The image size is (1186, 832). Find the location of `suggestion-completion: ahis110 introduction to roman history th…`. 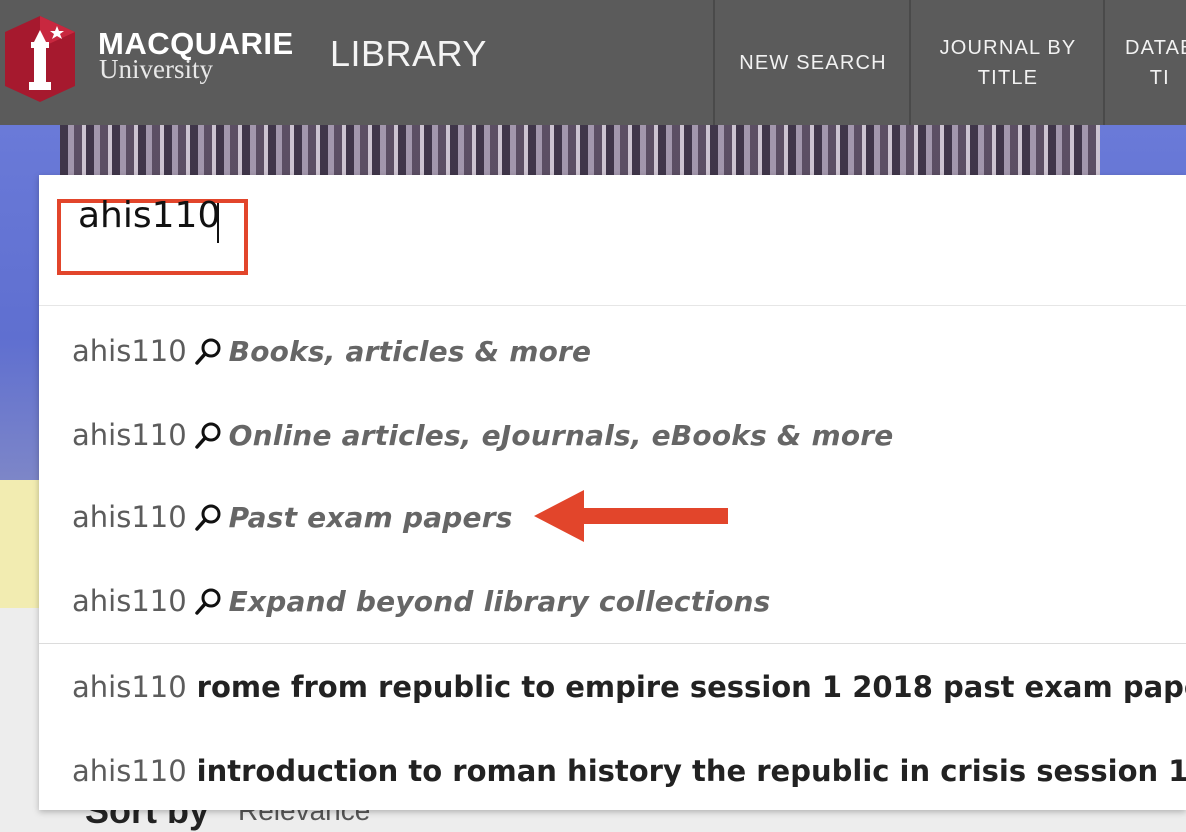

suggestion-completion: ahis110 introduction to roman history th… is located at coordinates (629, 771).